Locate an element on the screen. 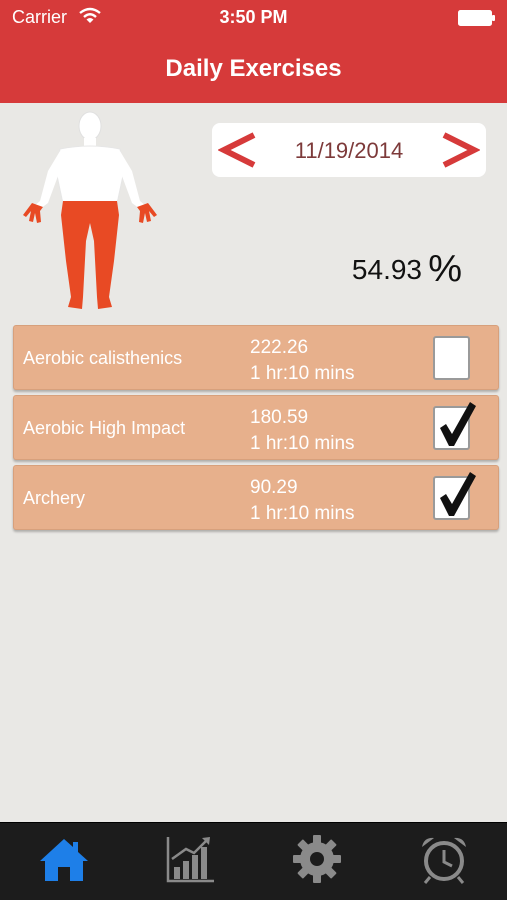 This screenshot has height=900, width=507. exercise-name: Aerobic calisthenics is located at coordinates (103, 358).